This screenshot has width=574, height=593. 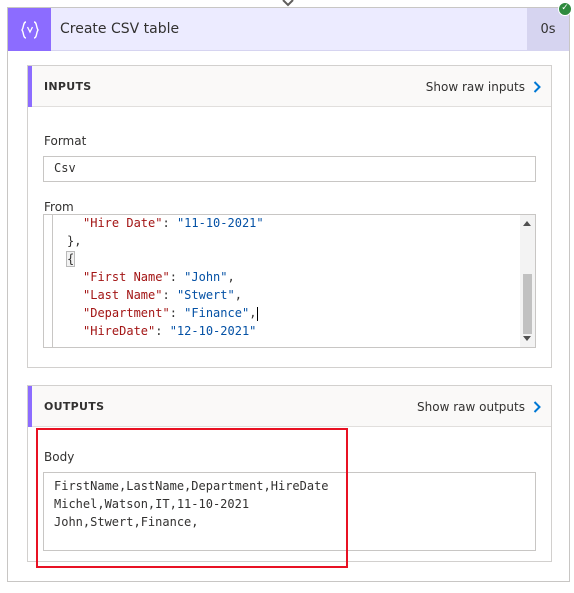 What do you see at coordinates (191, 486) in the screenshot?
I see `body-line: FirstName,LastName,Department,HireDate` at bounding box center [191, 486].